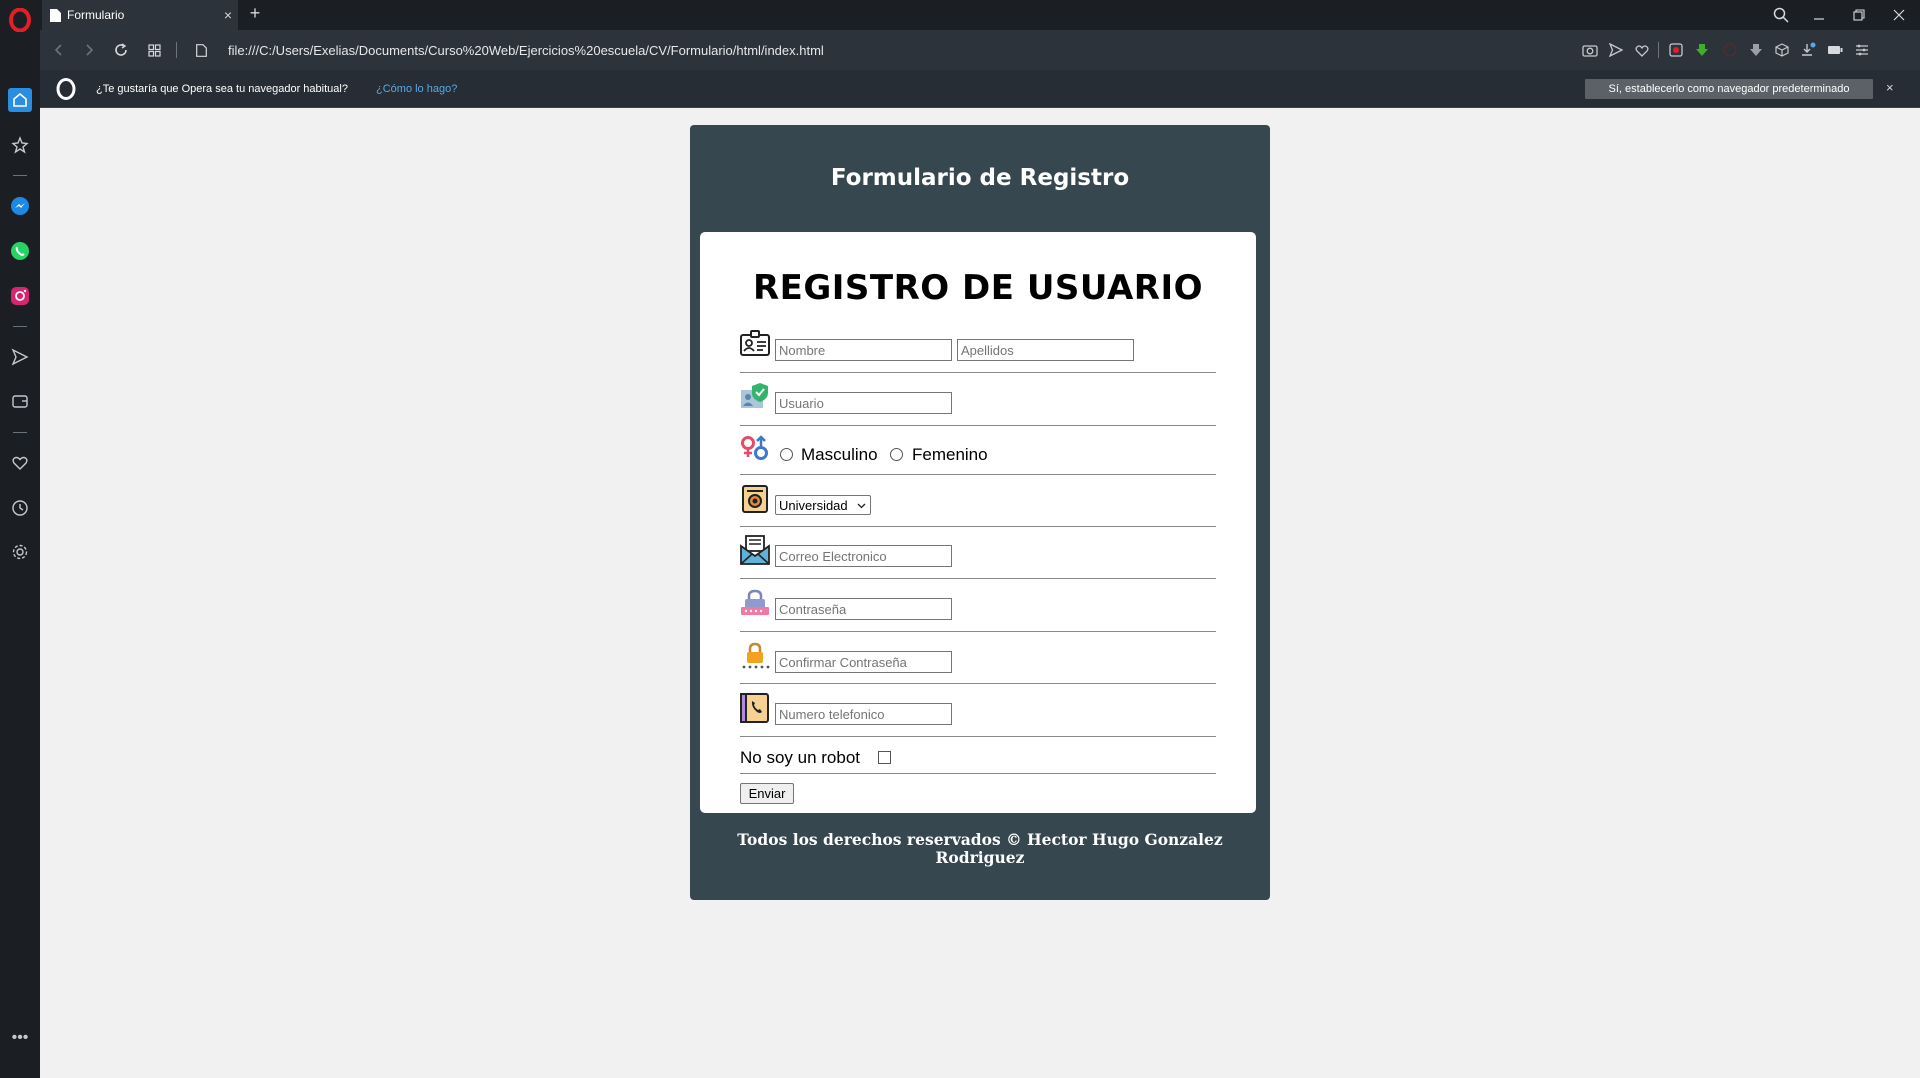 This screenshot has height=1078, width=1920. Describe the element at coordinates (754, 447) in the screenshot. I see `gender-symbols-icon` at that location.